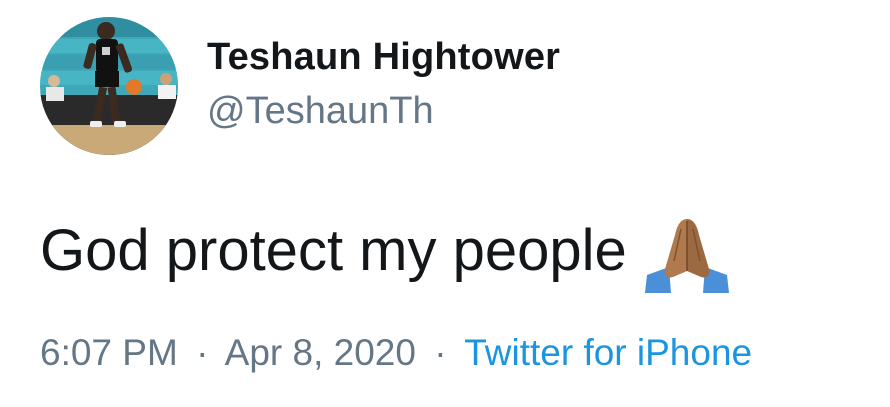 The image size is (890, 407). Describe the element at coordinates (320, 111) in the screenshot. I see `user-handle: @TeshaunTh` at that location.